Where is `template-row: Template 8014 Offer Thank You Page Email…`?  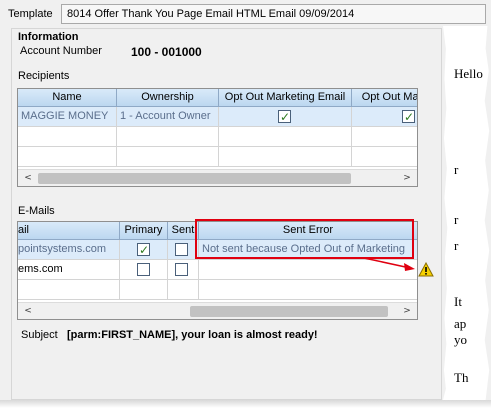
template-row: Template 8014 Offer Thank You Page Email… is located at coordinates (245, 13).